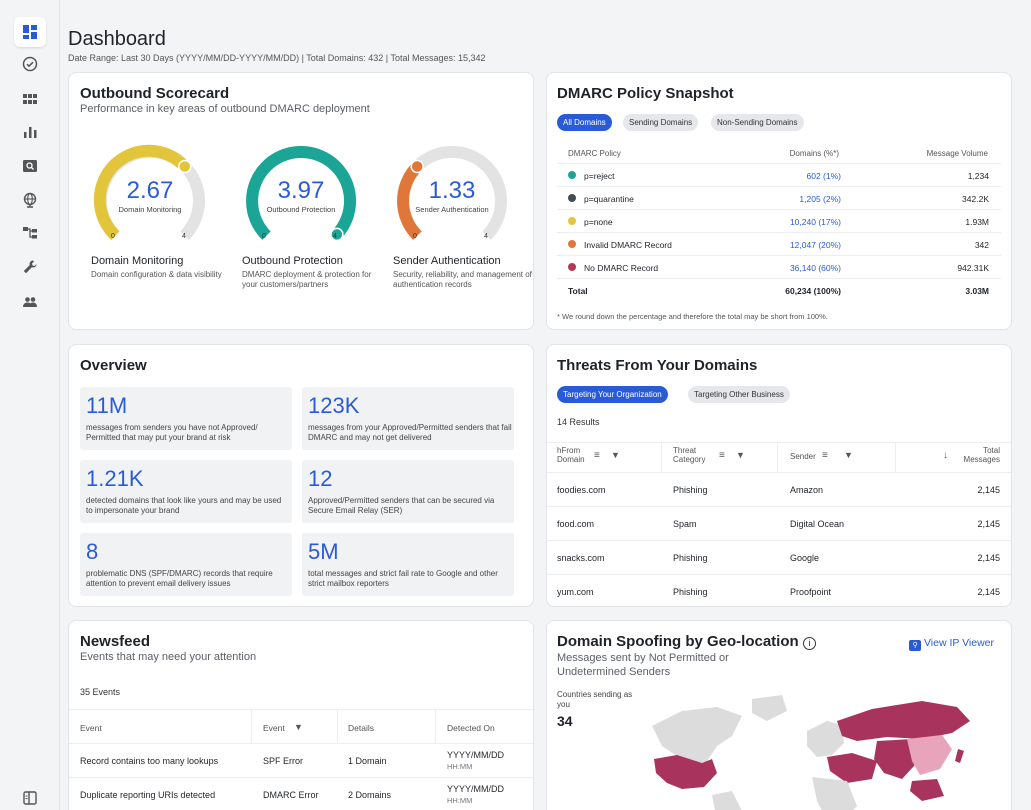  Describe the element at coordinates (825, 739) in the screenshot. I see `map-europe` at that location.